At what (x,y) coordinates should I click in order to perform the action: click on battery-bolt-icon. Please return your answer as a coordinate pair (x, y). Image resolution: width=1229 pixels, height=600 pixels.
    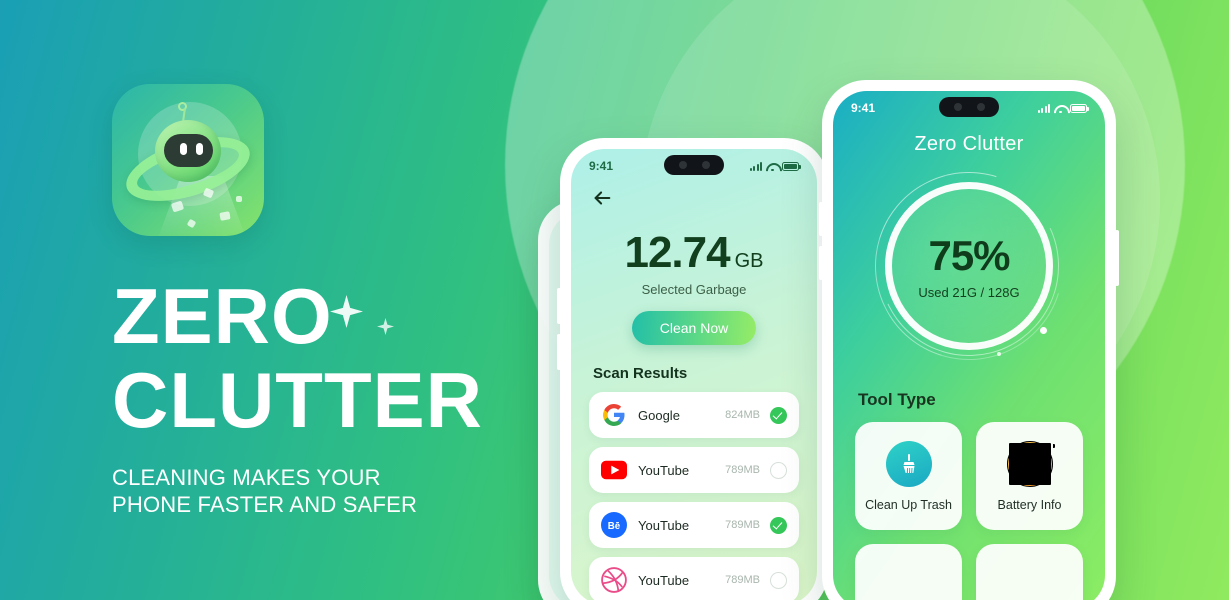
    Looking at the image, I should click on (1030, 463).